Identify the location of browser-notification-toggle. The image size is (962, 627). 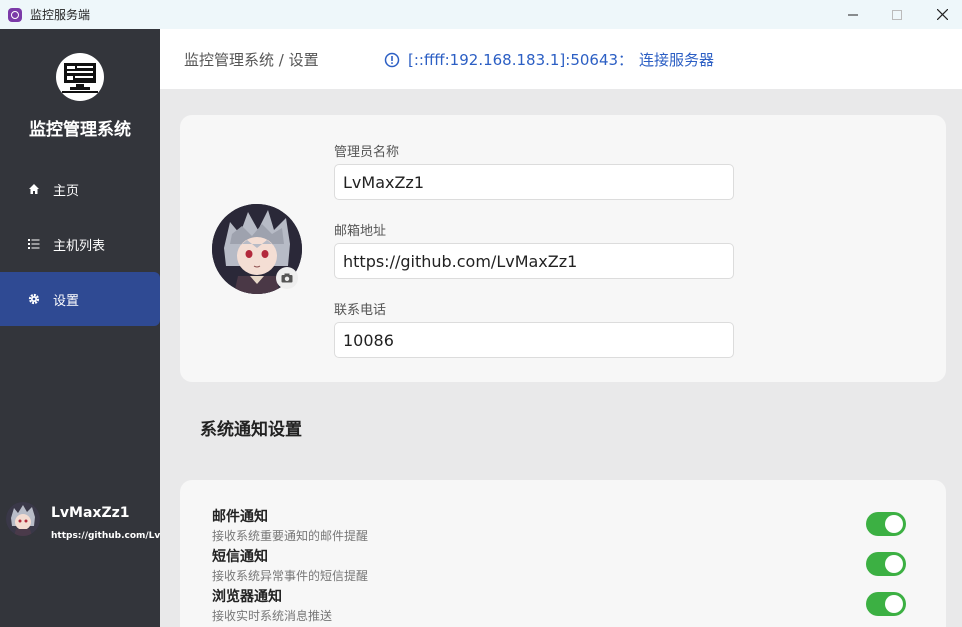
(886, 604).